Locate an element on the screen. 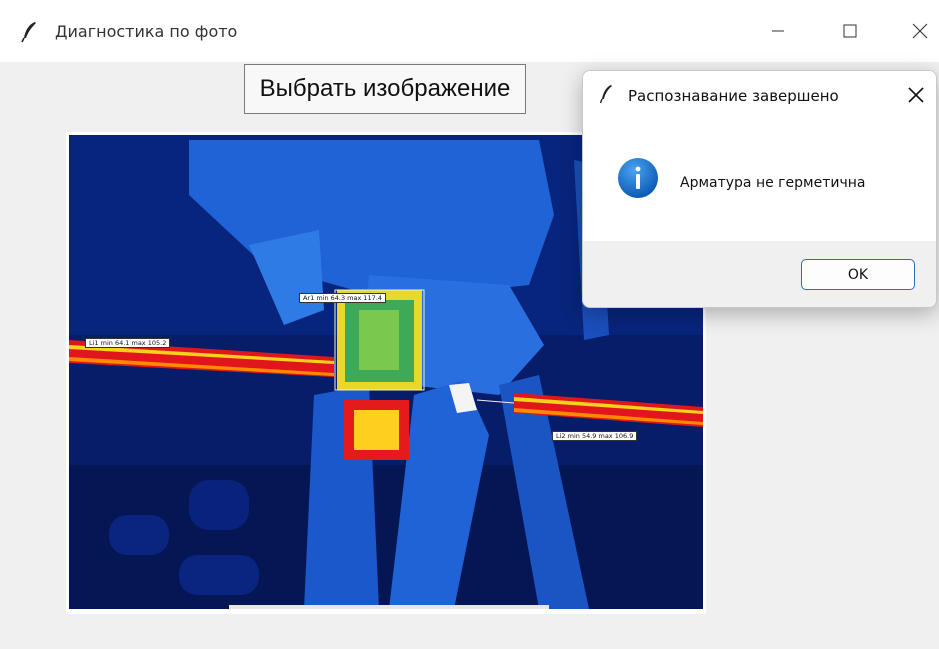 The height and width of the screenshot is (649, 939). dialog-message: Арматура не герметична is located at coordinates (773, 183).